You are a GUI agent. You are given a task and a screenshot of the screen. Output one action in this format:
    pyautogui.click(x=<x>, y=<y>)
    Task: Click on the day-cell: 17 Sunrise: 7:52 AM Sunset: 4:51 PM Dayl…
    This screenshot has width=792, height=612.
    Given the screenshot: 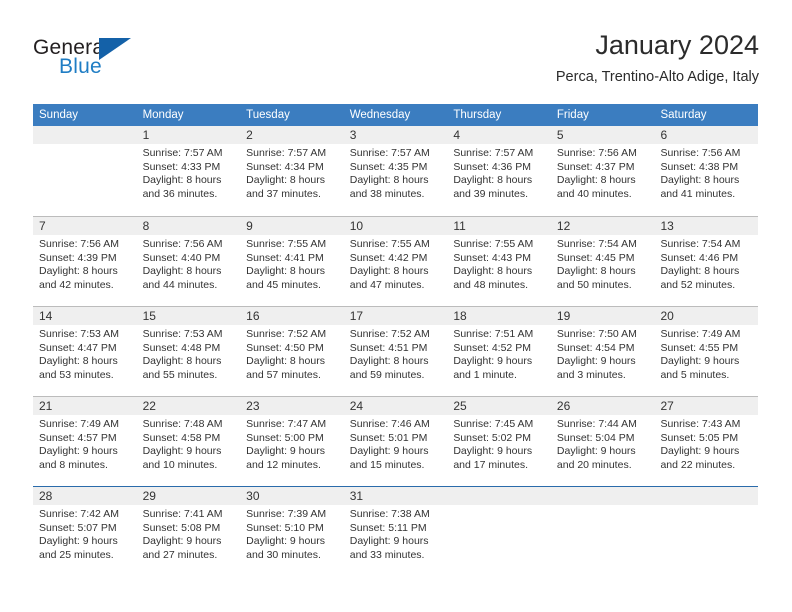 What is the action you would take?
    pyautogui.click(x=395, y=351)
    